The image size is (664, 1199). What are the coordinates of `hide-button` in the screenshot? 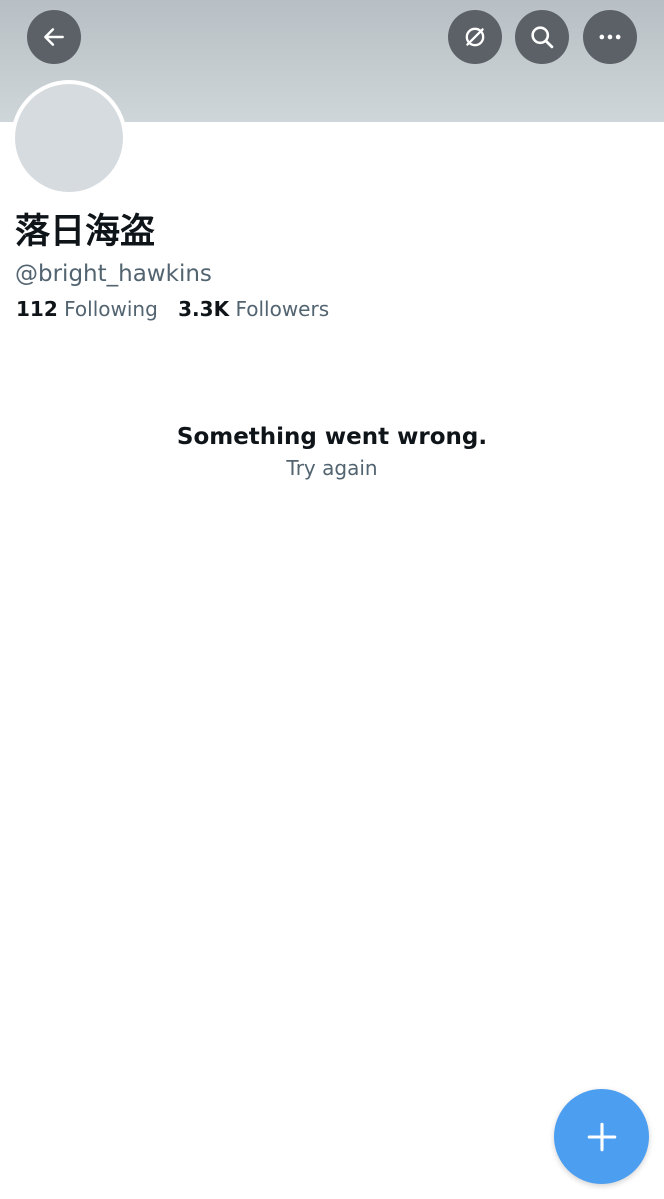 It's located at (475, 37).